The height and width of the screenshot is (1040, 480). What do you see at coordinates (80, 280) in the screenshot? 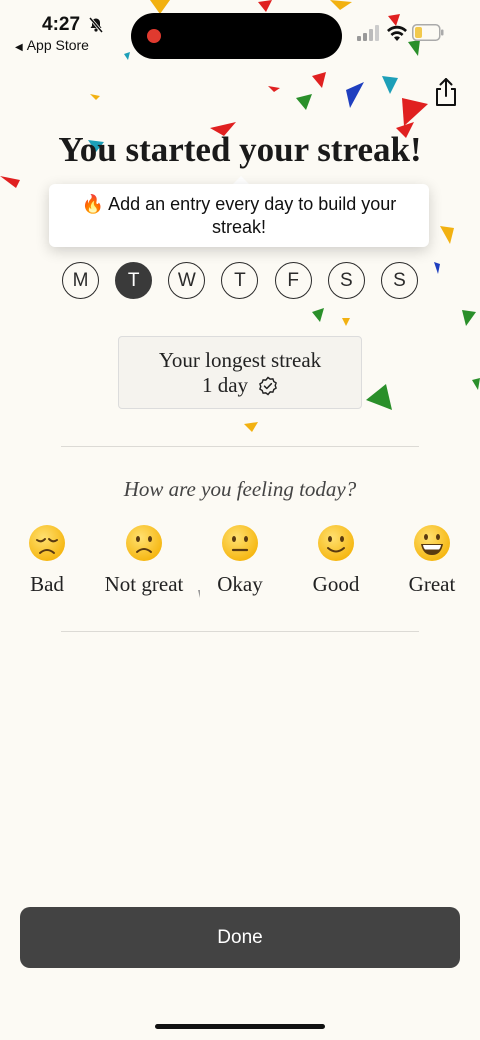
I see `day-monday: M` at bounding box center [80, 280].